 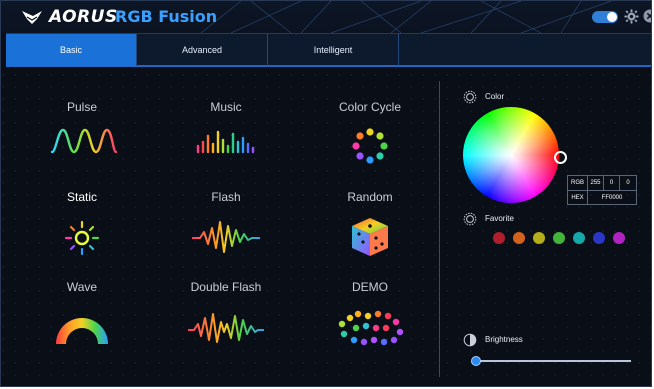 What do you see at coordinates (605, 17) in the screenshot?
I see `power-toggle-switch` at bounding box center [605, 17].